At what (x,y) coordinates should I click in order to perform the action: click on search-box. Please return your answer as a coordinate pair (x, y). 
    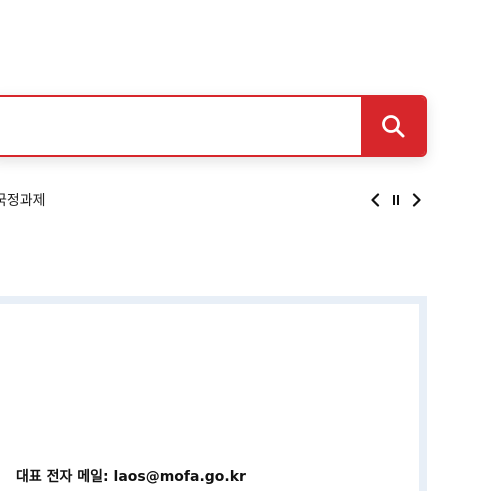
    Looking at the image, I should click on (213, 126).